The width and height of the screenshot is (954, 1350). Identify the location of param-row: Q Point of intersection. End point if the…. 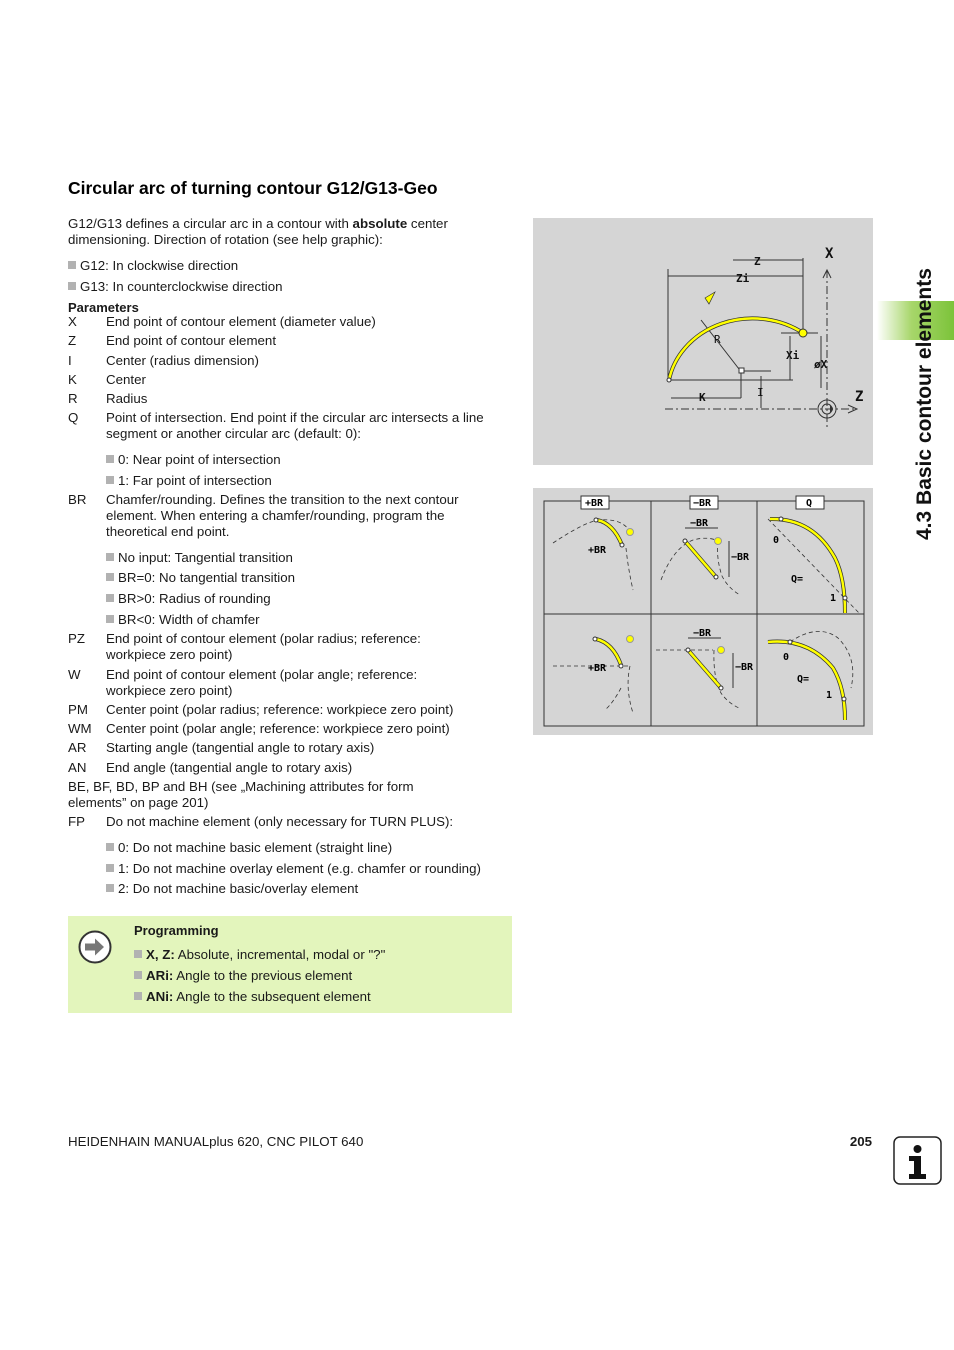
(288, 426).